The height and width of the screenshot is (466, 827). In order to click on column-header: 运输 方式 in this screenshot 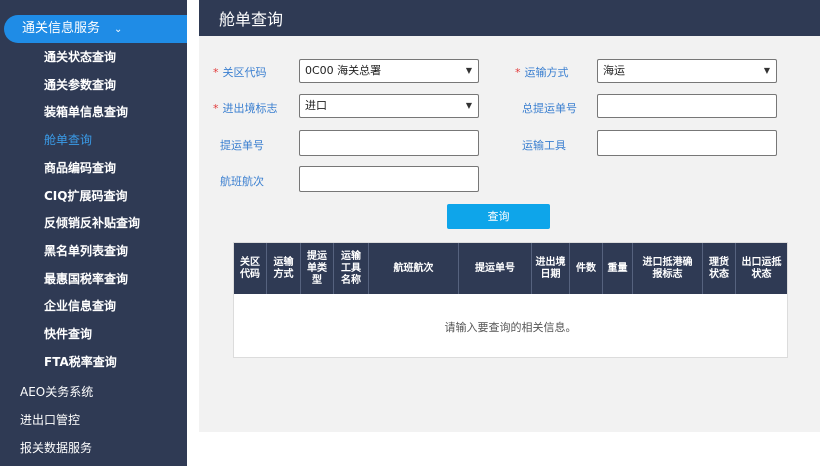, I will do `click(284, 268)`.